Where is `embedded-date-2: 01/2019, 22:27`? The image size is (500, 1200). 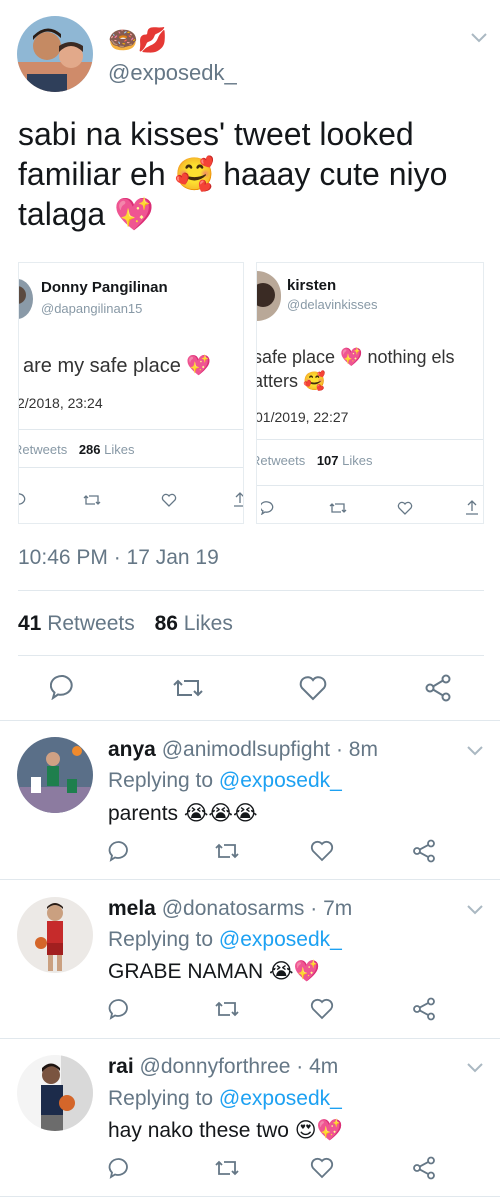
embedded-date-2: 01/2019, 22:27 is located at coordinates (302, 417).